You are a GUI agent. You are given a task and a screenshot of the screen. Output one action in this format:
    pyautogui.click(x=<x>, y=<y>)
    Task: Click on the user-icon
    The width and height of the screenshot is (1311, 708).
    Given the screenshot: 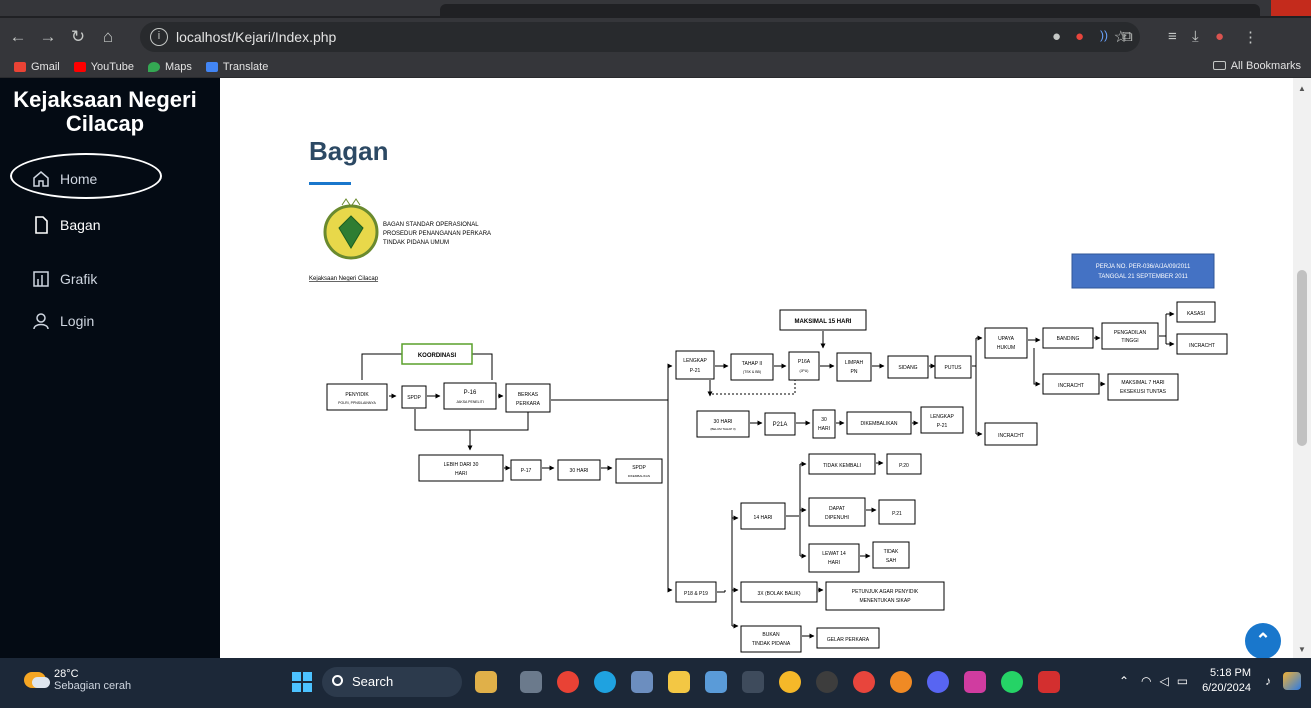 What is the action you would take?
    pyautogui.click(x=41, y=321)
    